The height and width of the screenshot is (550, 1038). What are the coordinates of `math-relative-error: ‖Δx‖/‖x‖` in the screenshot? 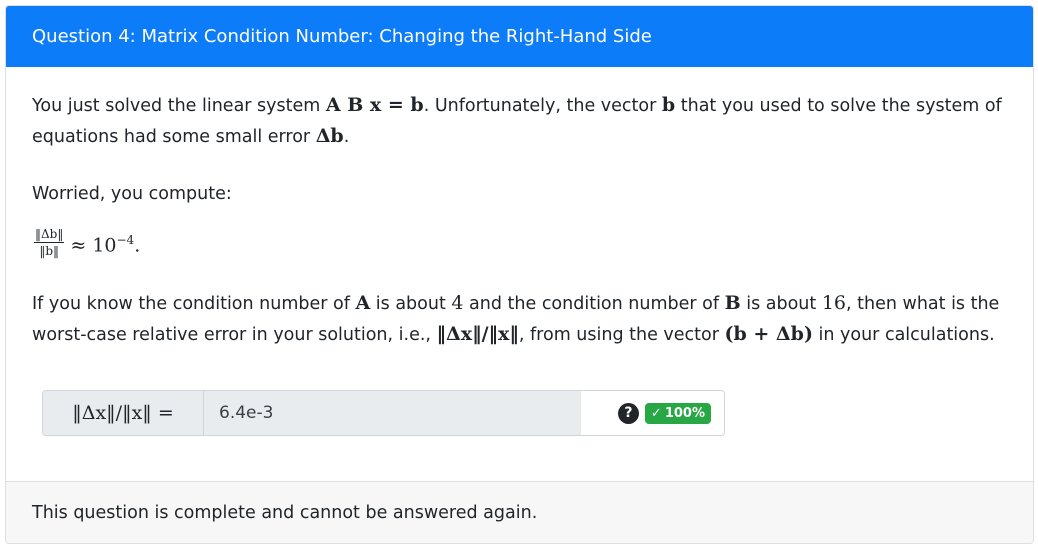 It's located at (477, 334).